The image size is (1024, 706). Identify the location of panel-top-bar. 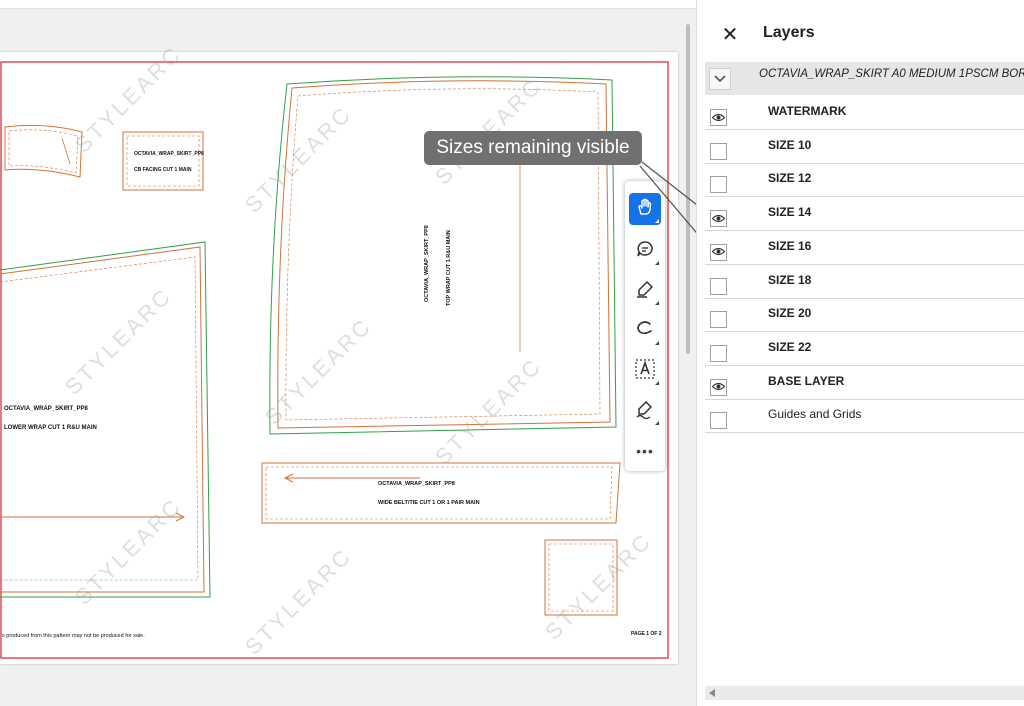
(860, 4).